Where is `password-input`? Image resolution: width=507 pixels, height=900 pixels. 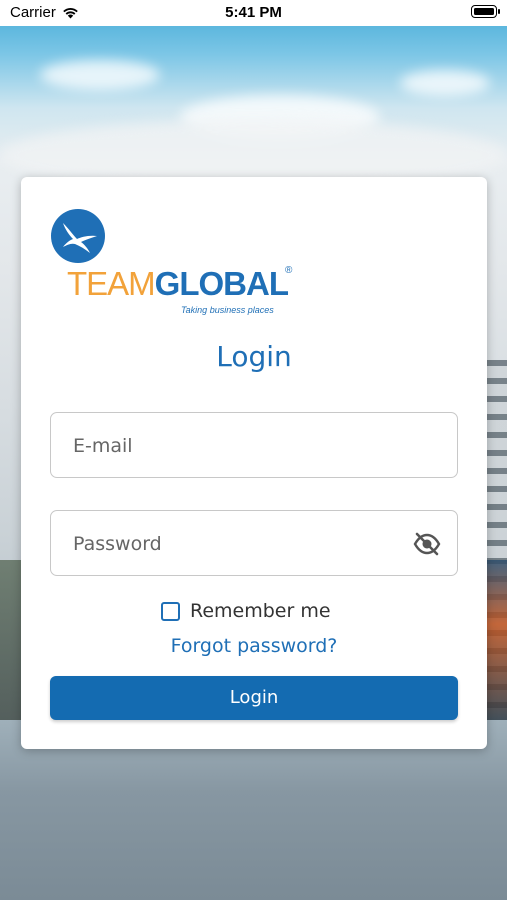
password-input is located at coordinates (243, 544).